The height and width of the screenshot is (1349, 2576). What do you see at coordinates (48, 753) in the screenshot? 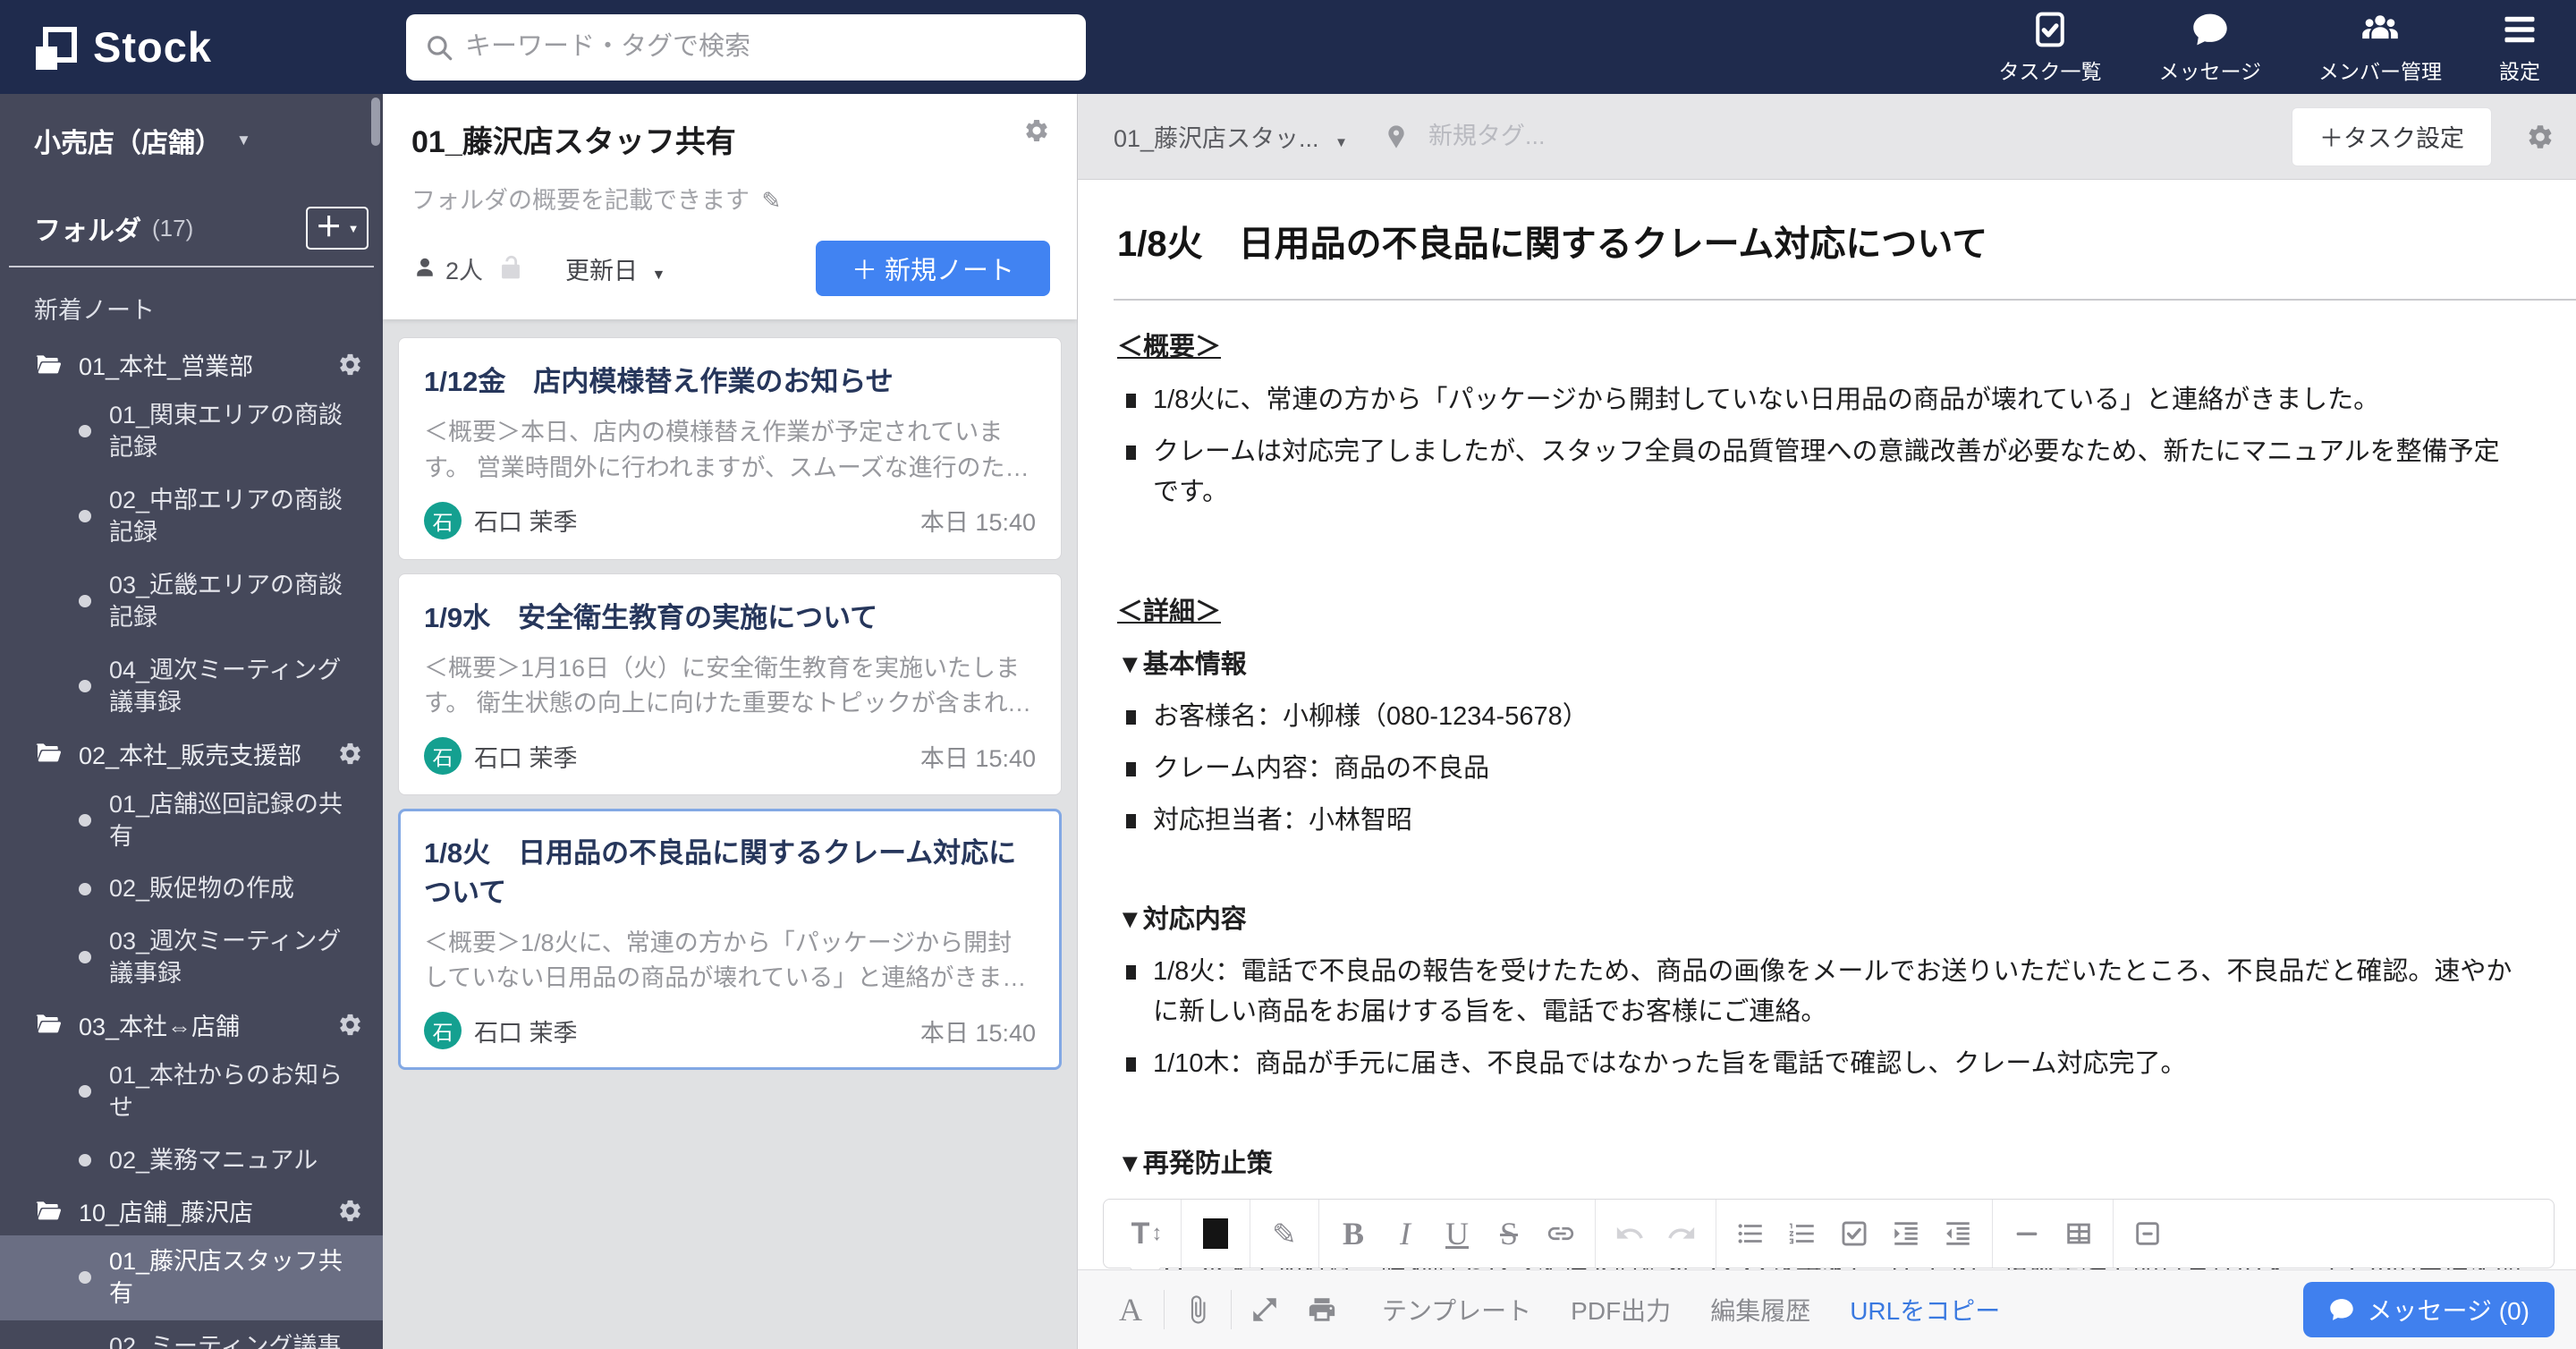
I see `folder-open-icon` at bounding box center [48, 753].